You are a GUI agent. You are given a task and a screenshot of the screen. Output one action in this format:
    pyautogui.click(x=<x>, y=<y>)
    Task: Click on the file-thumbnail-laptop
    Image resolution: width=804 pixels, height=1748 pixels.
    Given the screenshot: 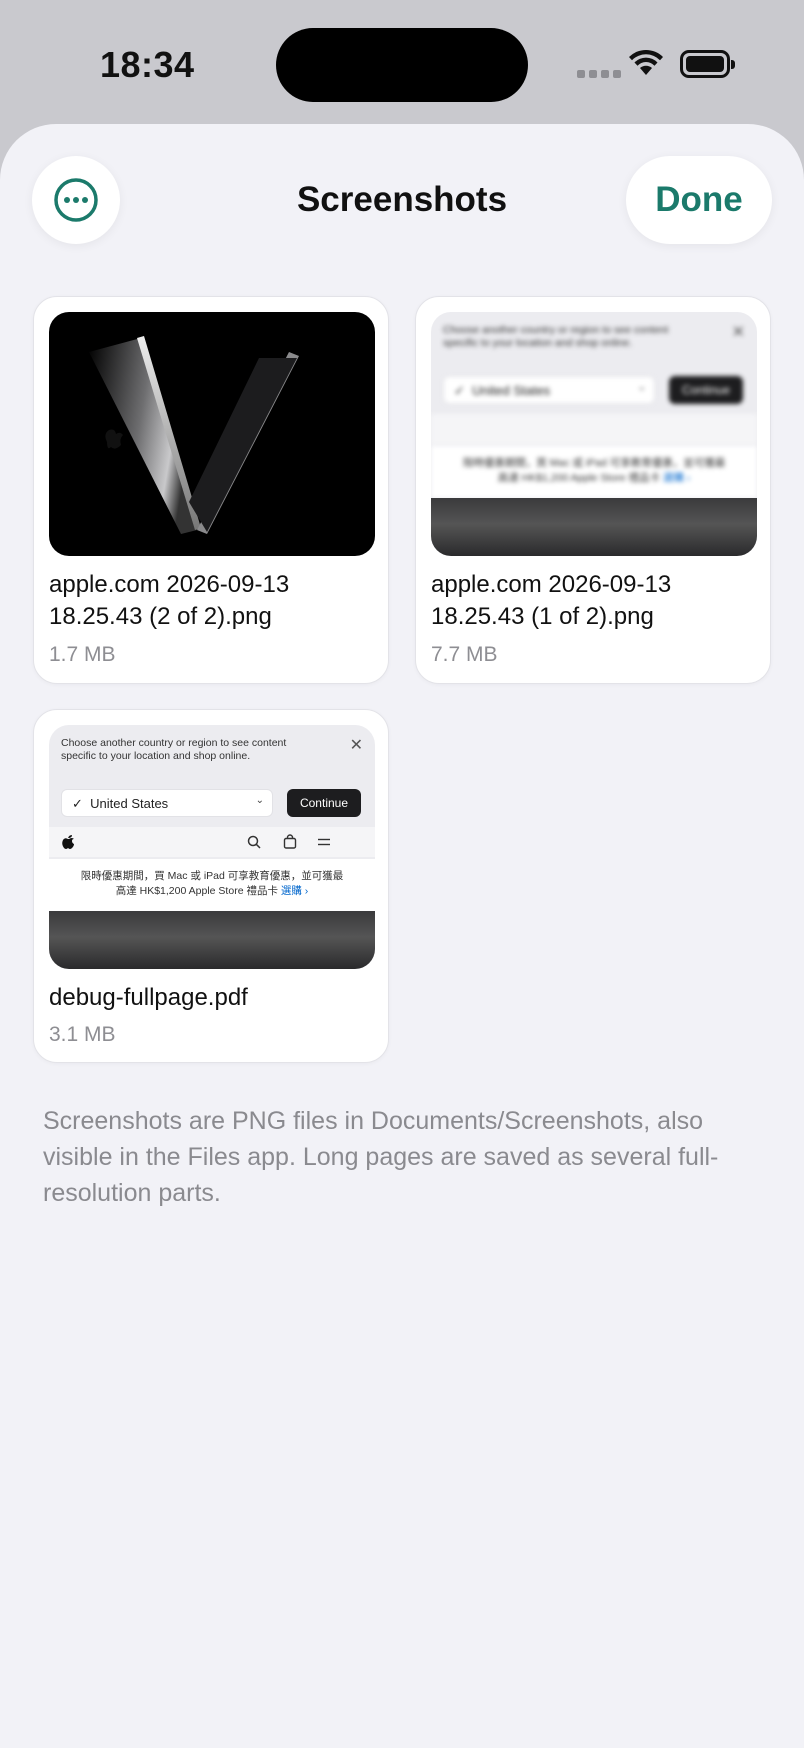 What is the action you would take?
    pyautogui.click(x=212, y=434)
    